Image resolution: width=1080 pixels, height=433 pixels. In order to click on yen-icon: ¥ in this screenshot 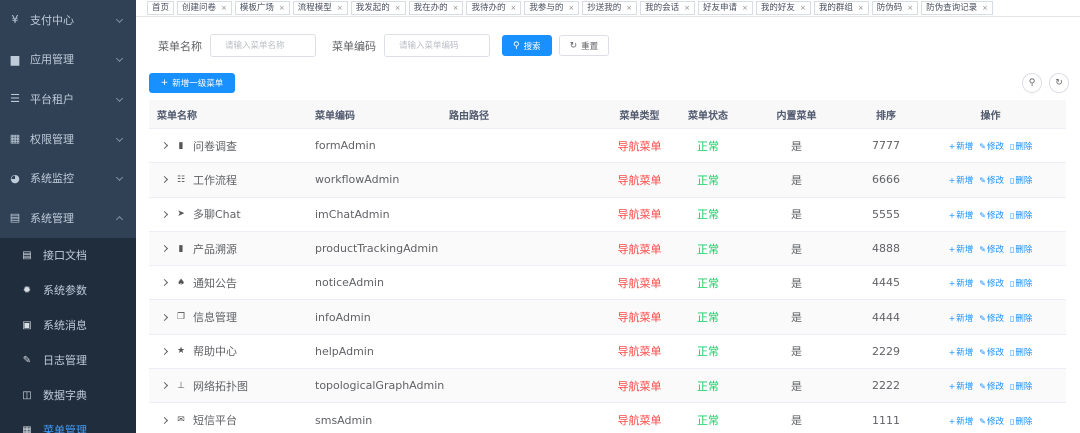, I will do `click(15, 20)`.